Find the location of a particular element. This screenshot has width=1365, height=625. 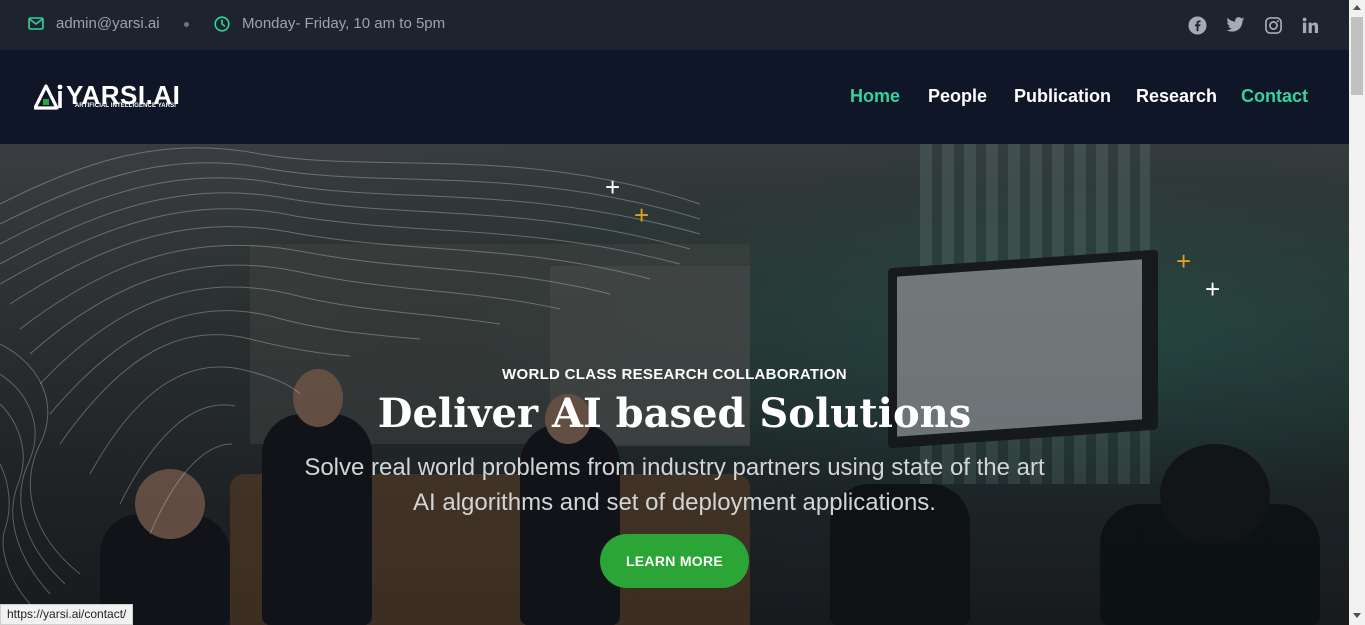

scrollbar-thumb is located at coordinates (1357, 56).